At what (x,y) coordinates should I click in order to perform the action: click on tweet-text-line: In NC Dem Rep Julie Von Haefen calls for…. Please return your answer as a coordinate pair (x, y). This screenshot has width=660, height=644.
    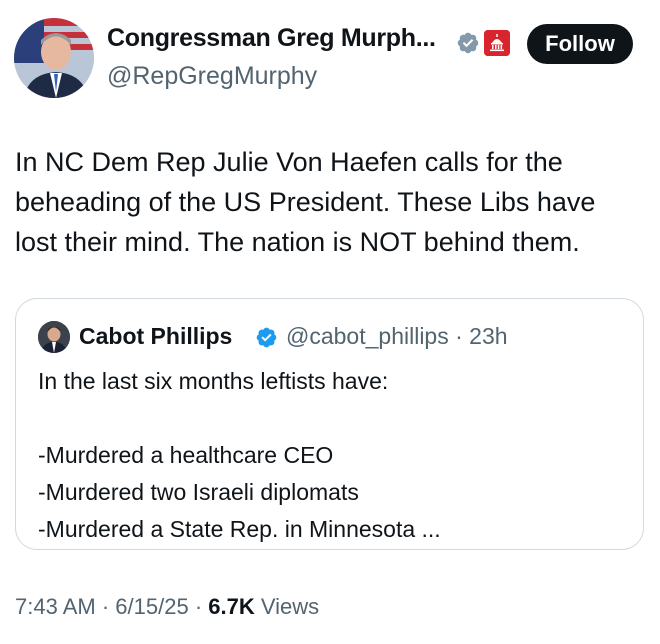
    Looking at the image, I should click on (289, 162).